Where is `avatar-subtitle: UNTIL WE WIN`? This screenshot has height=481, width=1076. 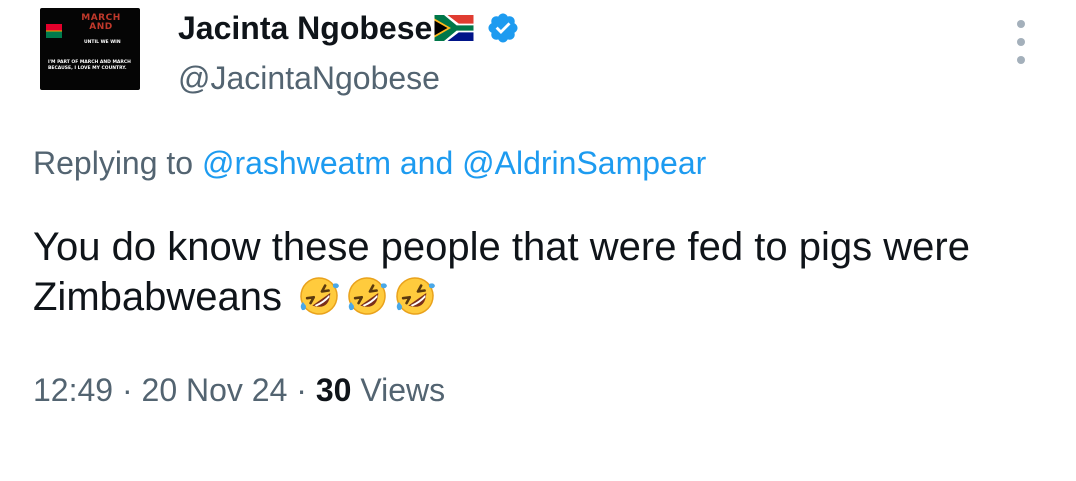
avatar-subtitle: UNTIL WE WIN is located at coordinates (102, 42).